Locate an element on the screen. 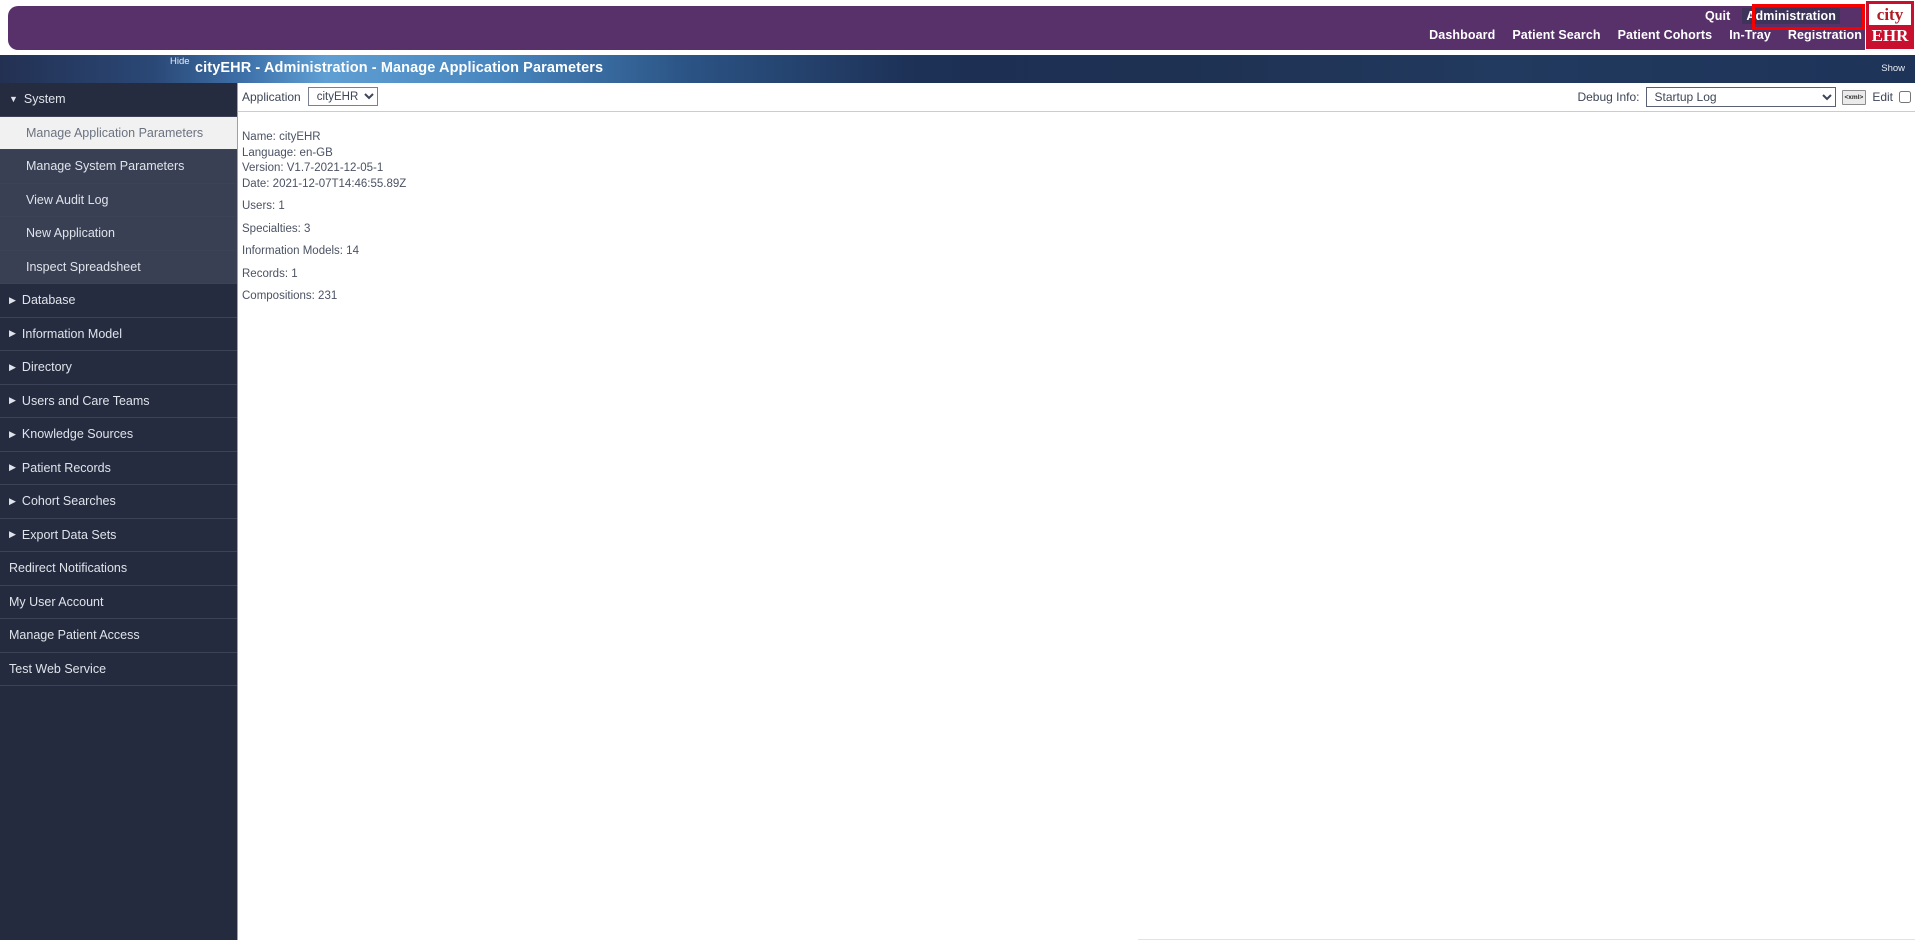 This screenshot has width=1915, height=940. detail-name: Name: cityEHR is located at coordinates (281, 137).